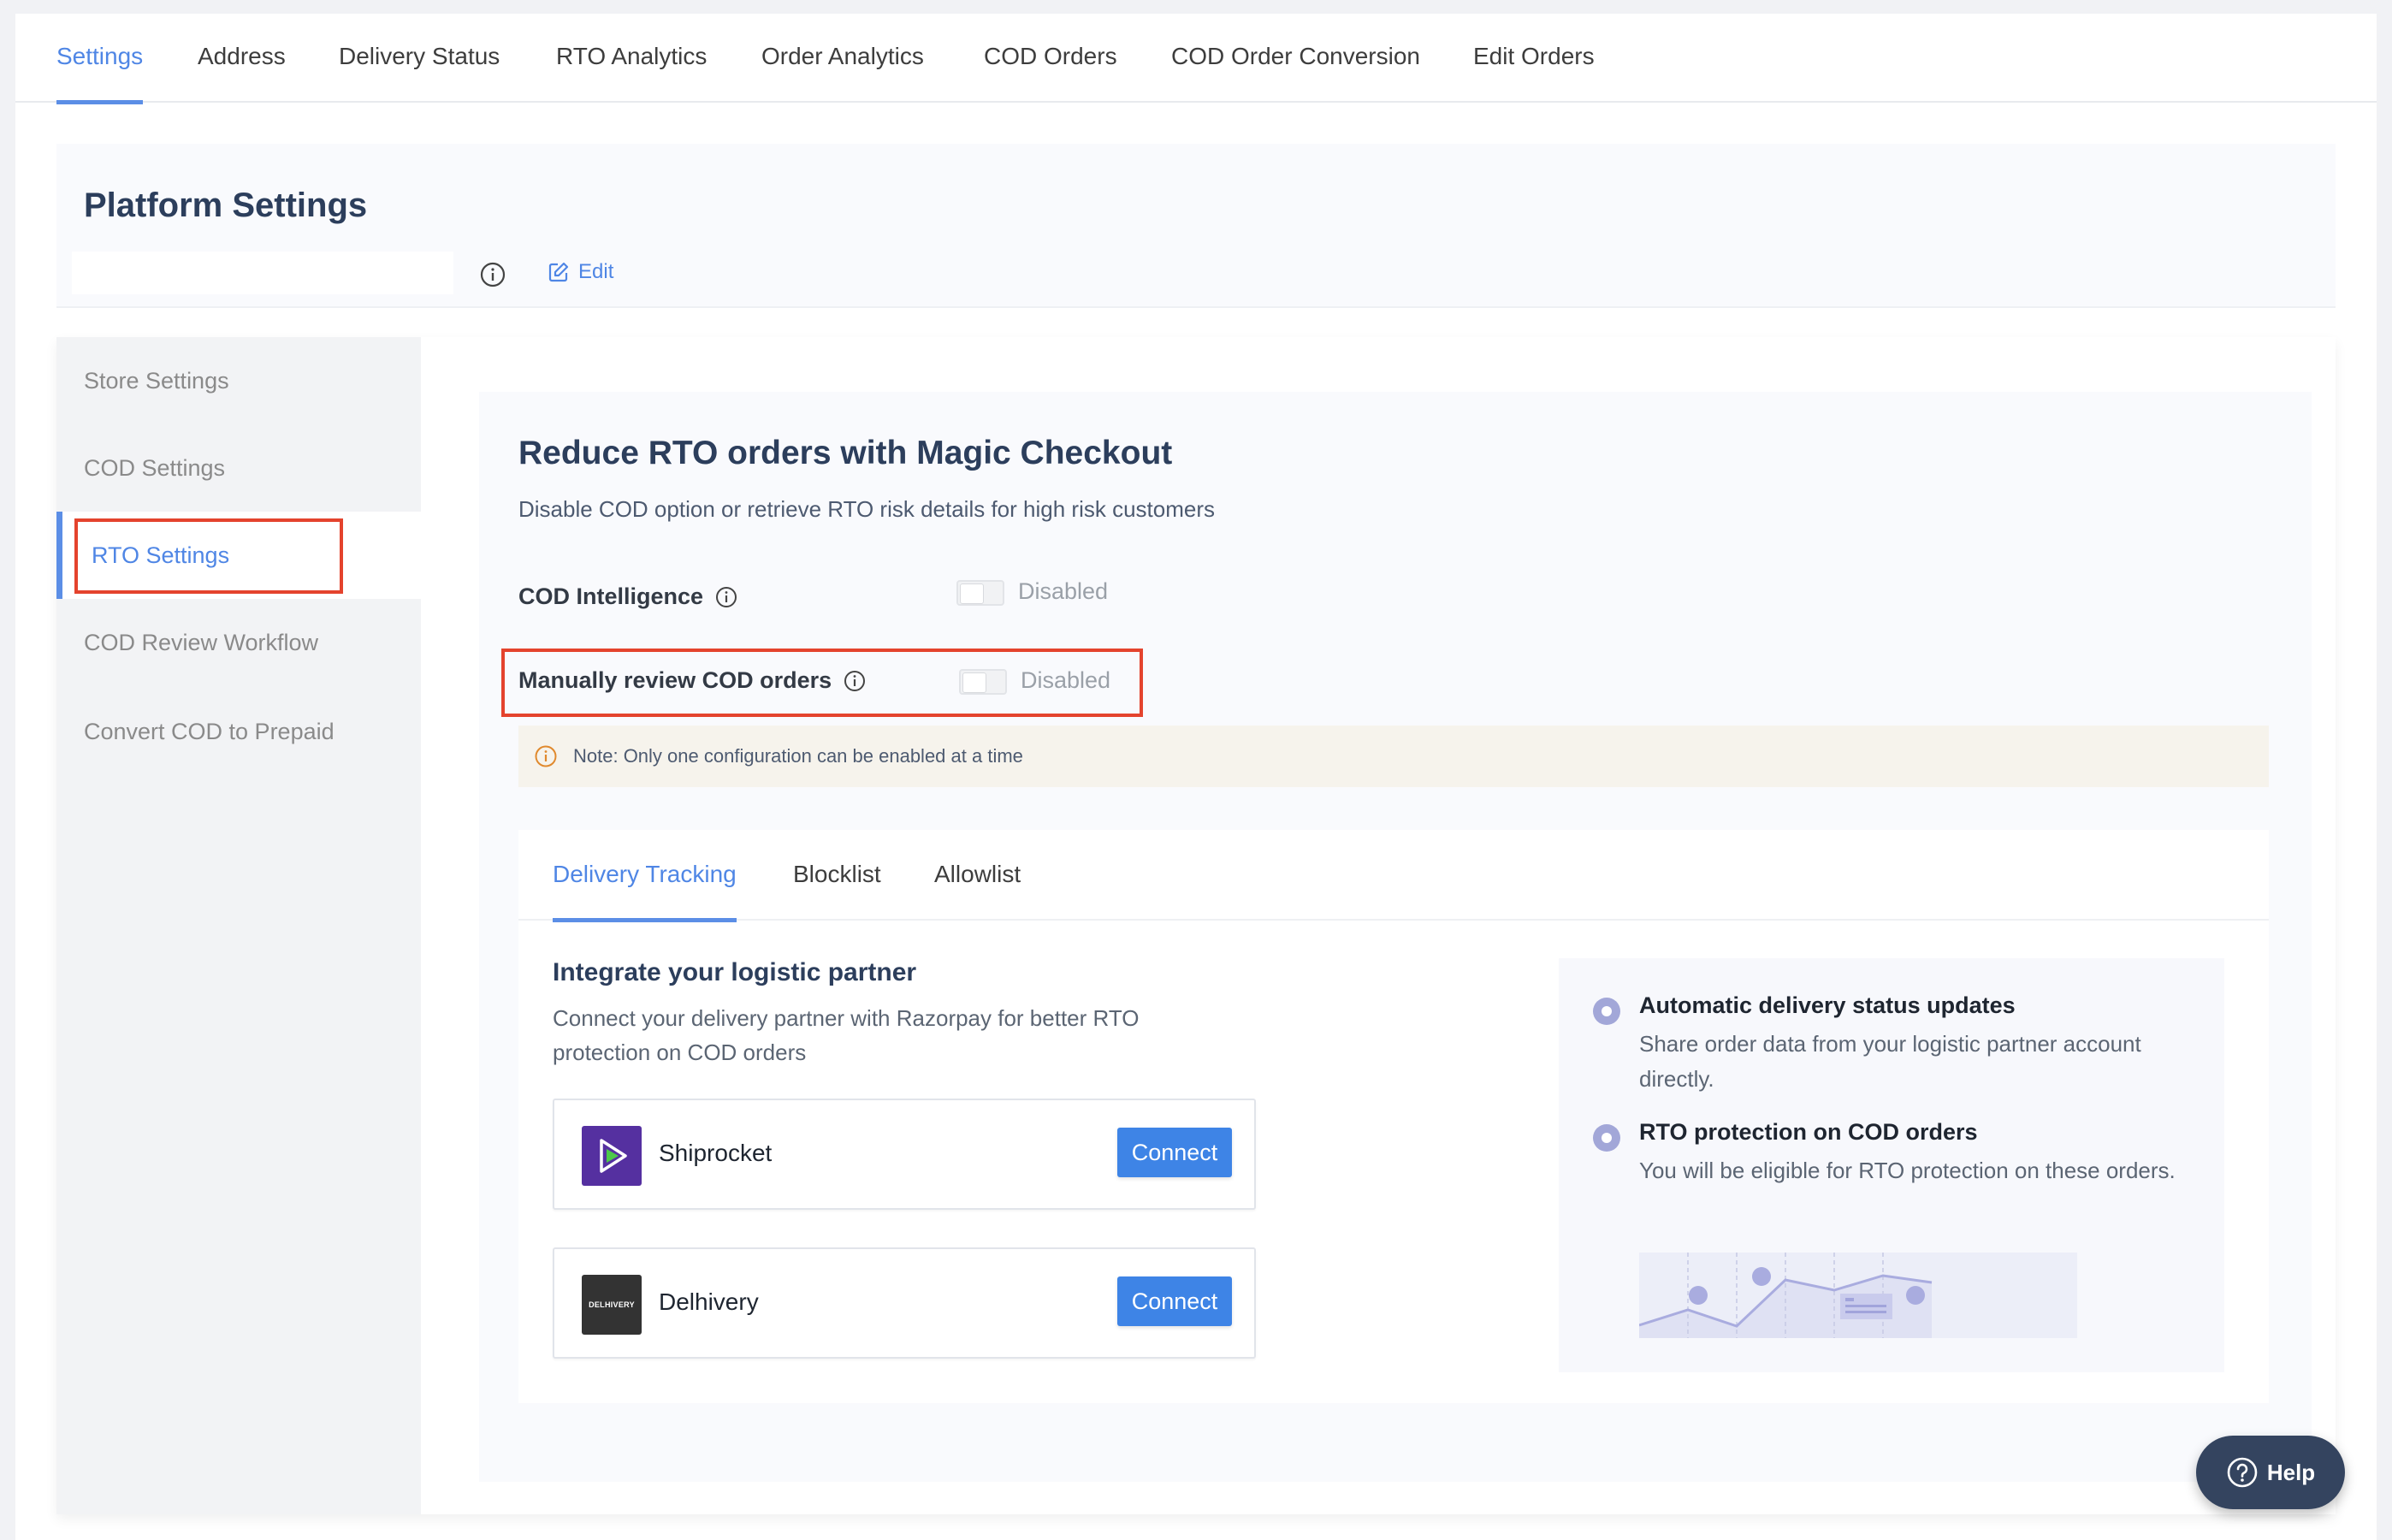 The width and height of the screenshot is (2392, 1540). I want to click on integration-title: Integrate your logistic partner, so click(735, 972).